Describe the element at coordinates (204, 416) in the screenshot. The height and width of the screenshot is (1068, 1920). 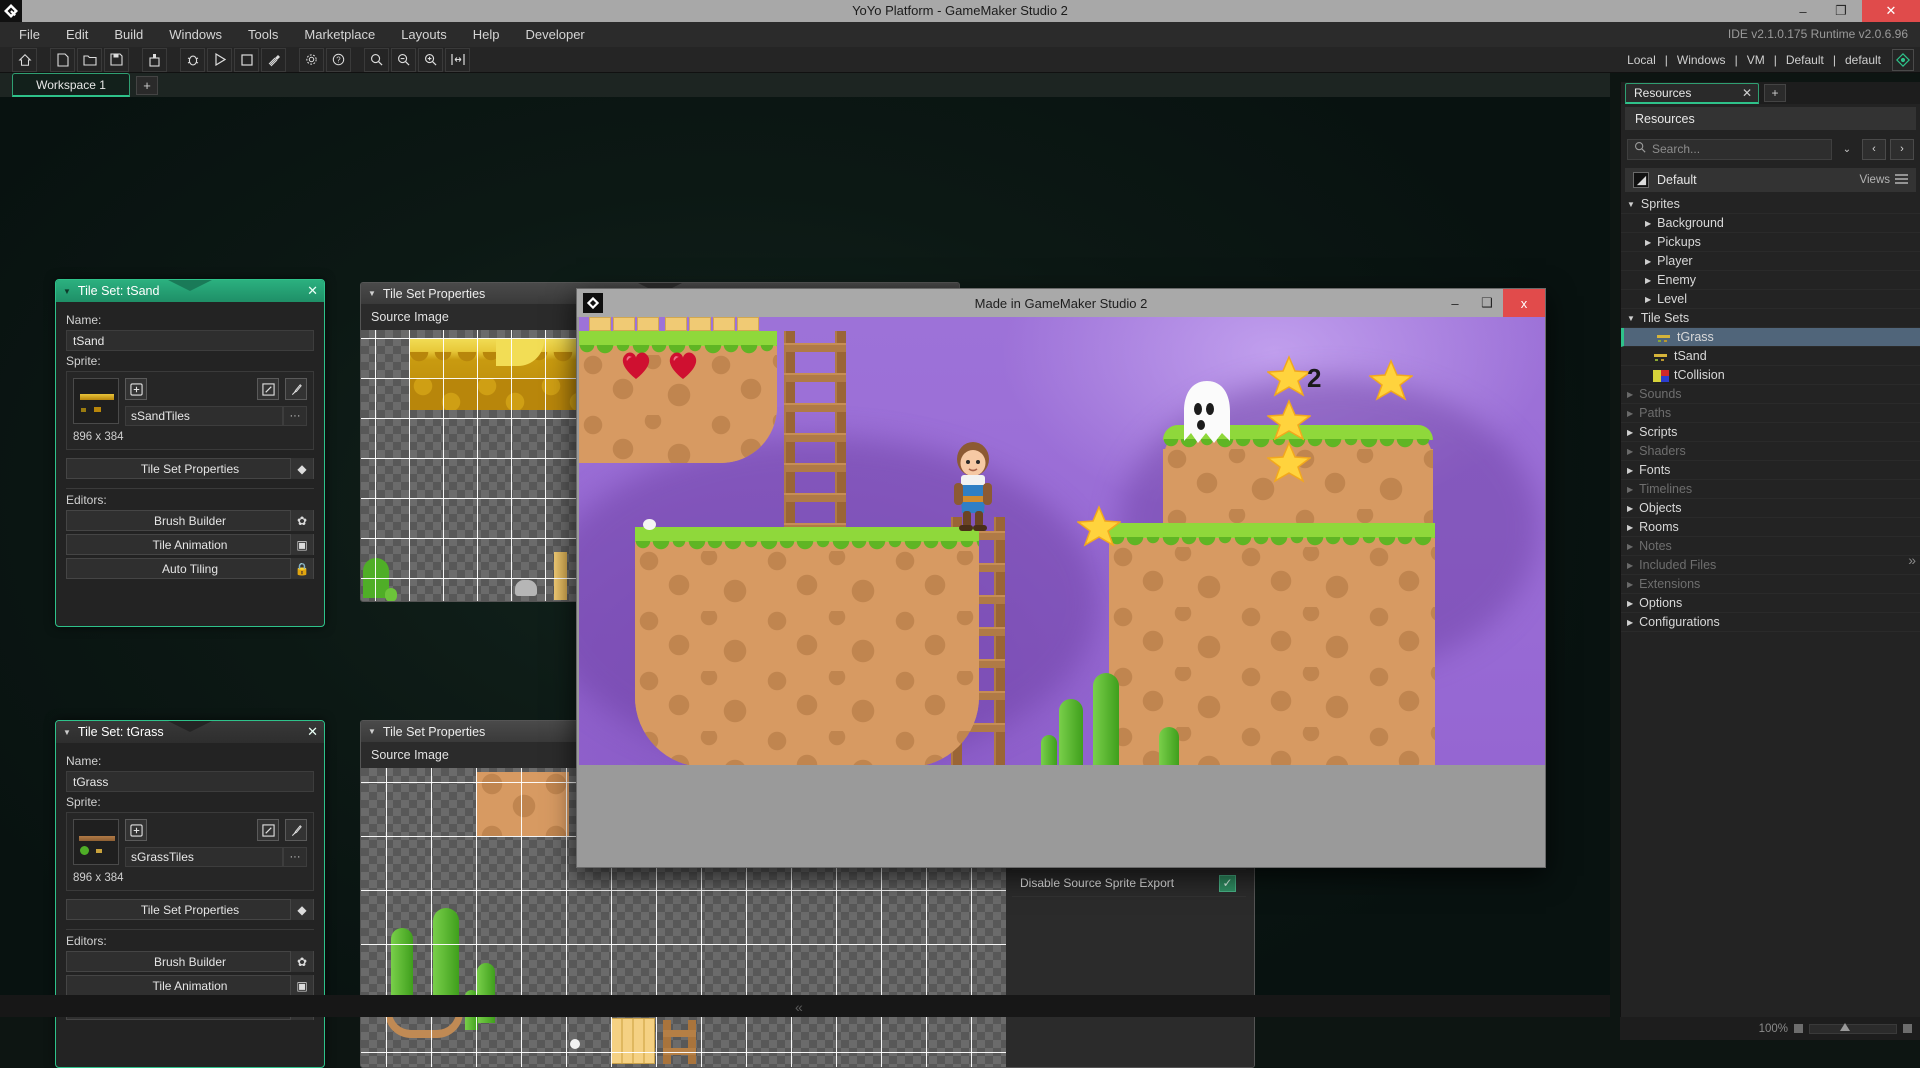
I see `tsand-sprite-name: sSandTiles` at that location.